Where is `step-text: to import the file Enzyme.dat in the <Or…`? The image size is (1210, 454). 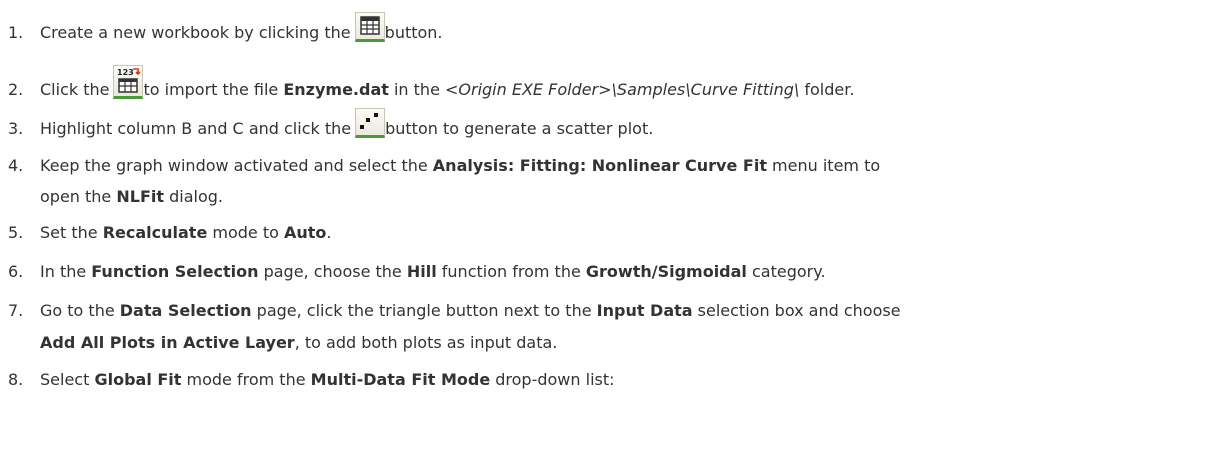 step-text: to import the file Enzyme.dat in the <Or… is located at coordinates (498, 89).